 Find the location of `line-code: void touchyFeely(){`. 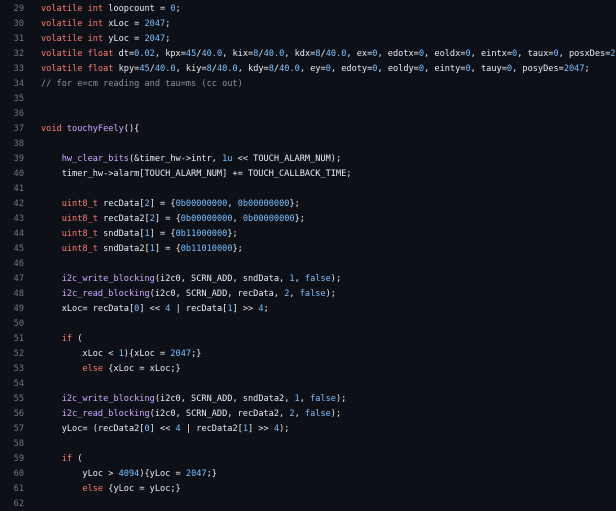

line-code: void touchyFeely(){ is located at coordinates (90, 129).